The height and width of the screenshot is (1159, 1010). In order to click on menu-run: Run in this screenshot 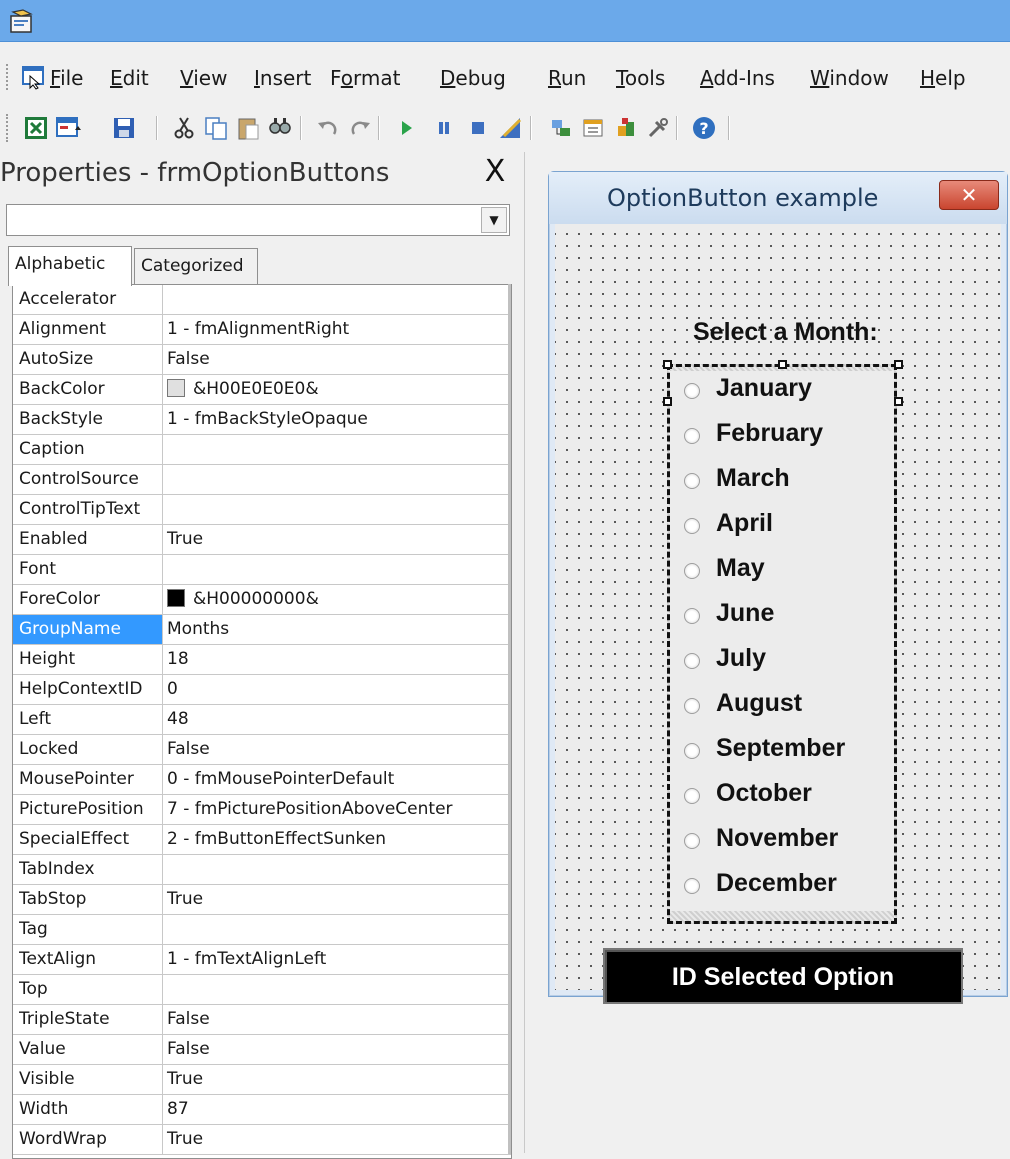, I will do `click(567, 78)`.